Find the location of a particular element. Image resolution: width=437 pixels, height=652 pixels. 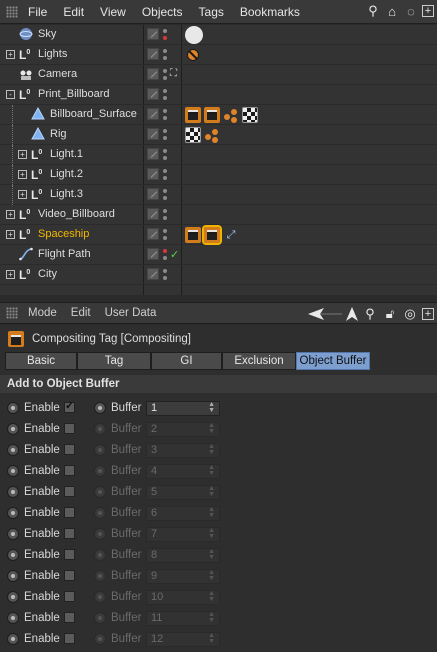

buffer-id-field: 2 ▲ ▼ is located at coordinates (183, 429).